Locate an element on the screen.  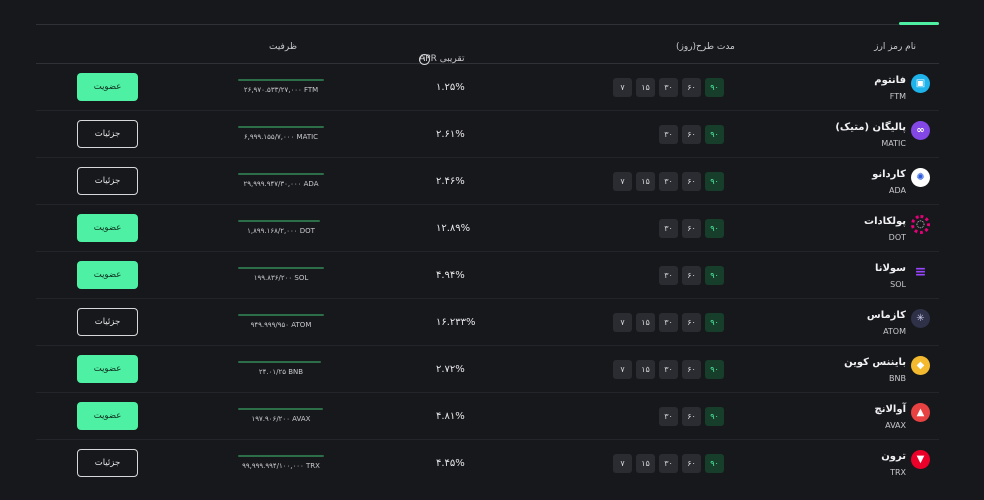
polygon-icon: ∞ is located at coordinates (920, 130).